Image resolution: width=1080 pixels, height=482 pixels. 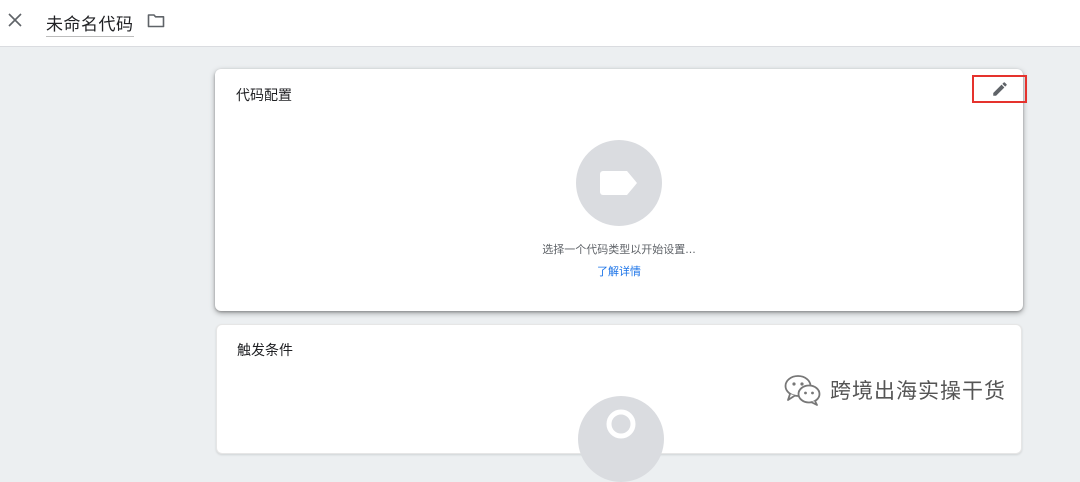 I want to click on watermark: 跨境出海实操干货, so click(x=895, y=390).